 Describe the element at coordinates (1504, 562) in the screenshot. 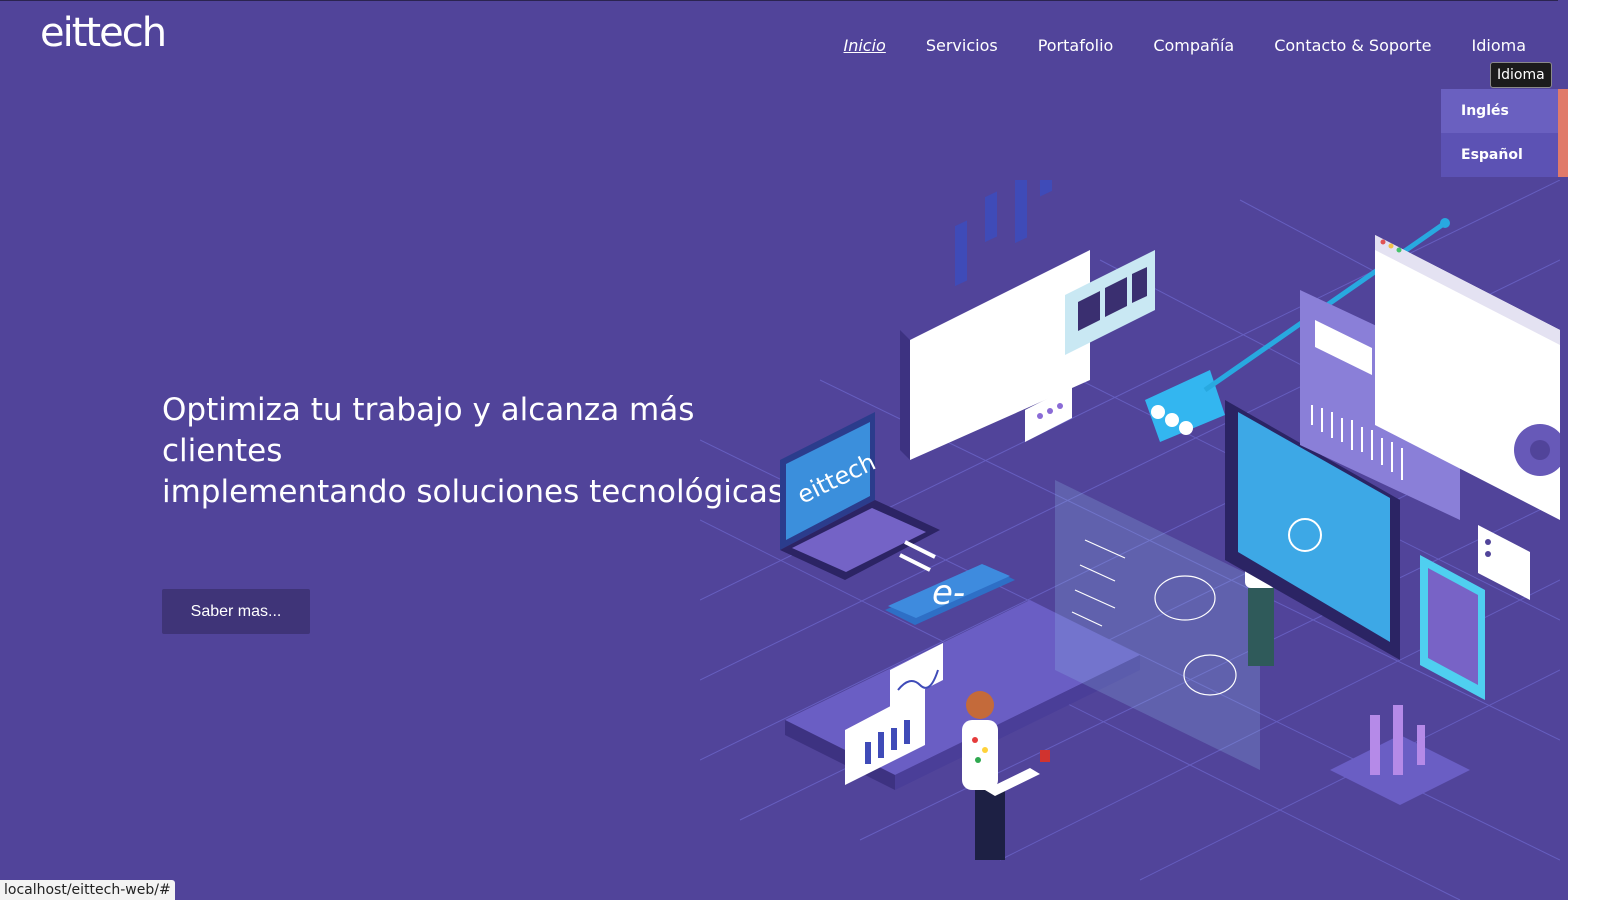

I see `list-card` at that location.